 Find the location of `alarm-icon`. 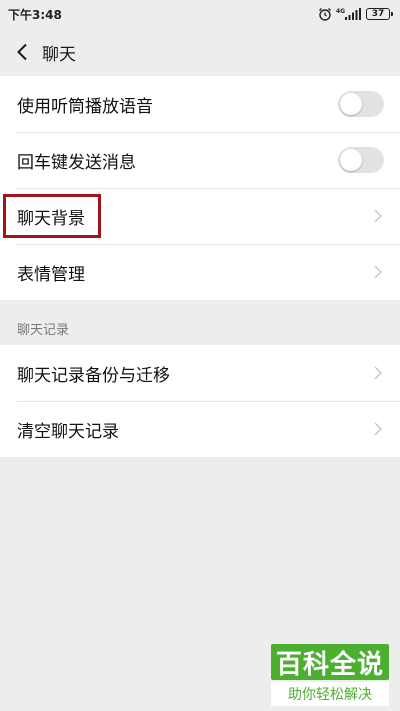

alarm-icon is located at coordinates (325, 14).